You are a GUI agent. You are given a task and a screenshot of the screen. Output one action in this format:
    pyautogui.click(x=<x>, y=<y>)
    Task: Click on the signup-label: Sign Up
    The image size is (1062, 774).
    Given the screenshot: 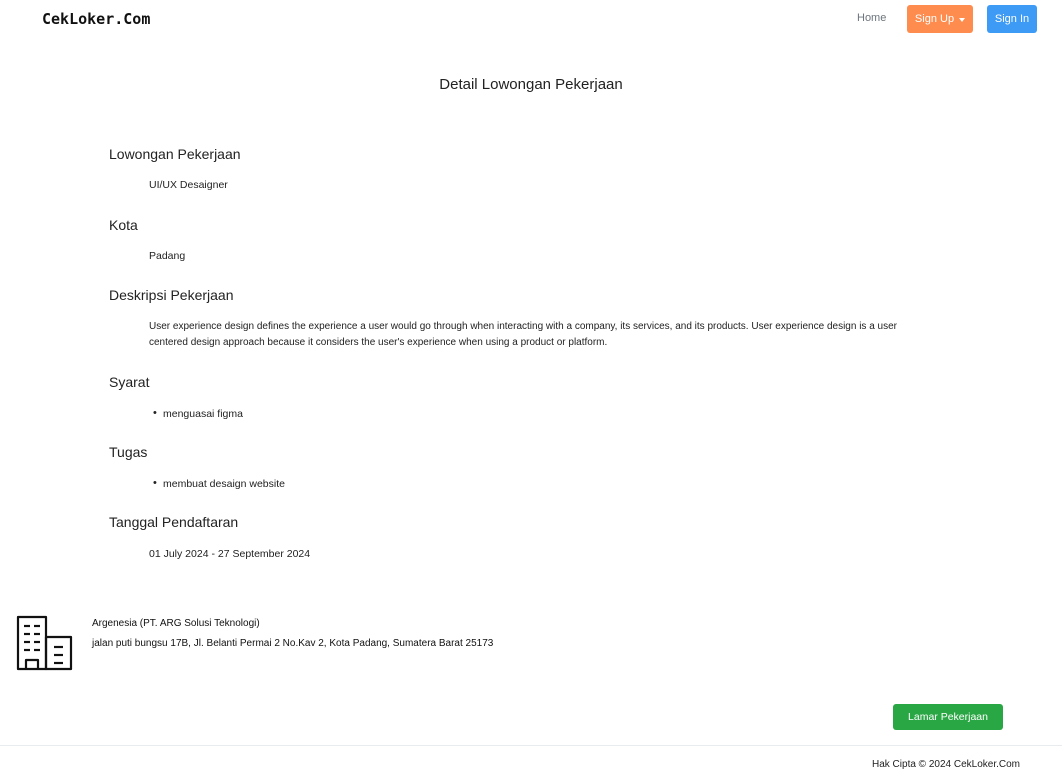 What is the action you would take?
    pyautogui.click(x=934, y=19)
    